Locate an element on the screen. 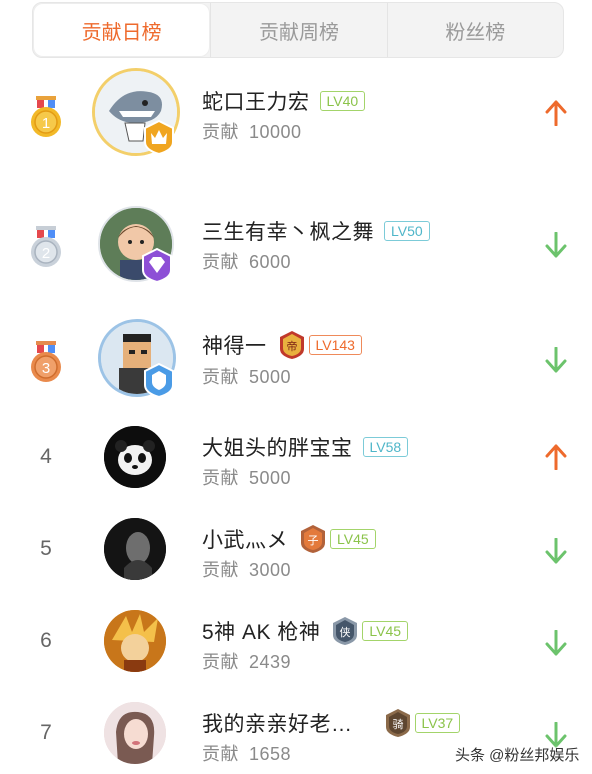 This screenshot has height=774, width=592. crown-badge-icon is located at coordinates (159, 137).